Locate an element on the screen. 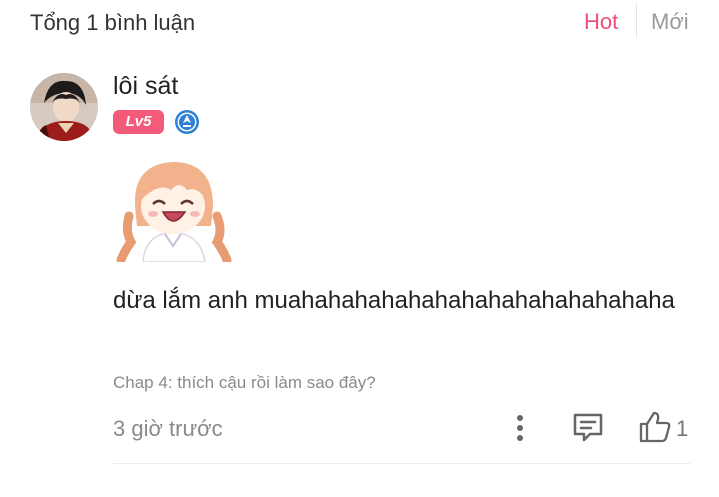 The width and height of the screenshot is (719, 497). level-badge: Lv5 is located at coordinates (138, 122).